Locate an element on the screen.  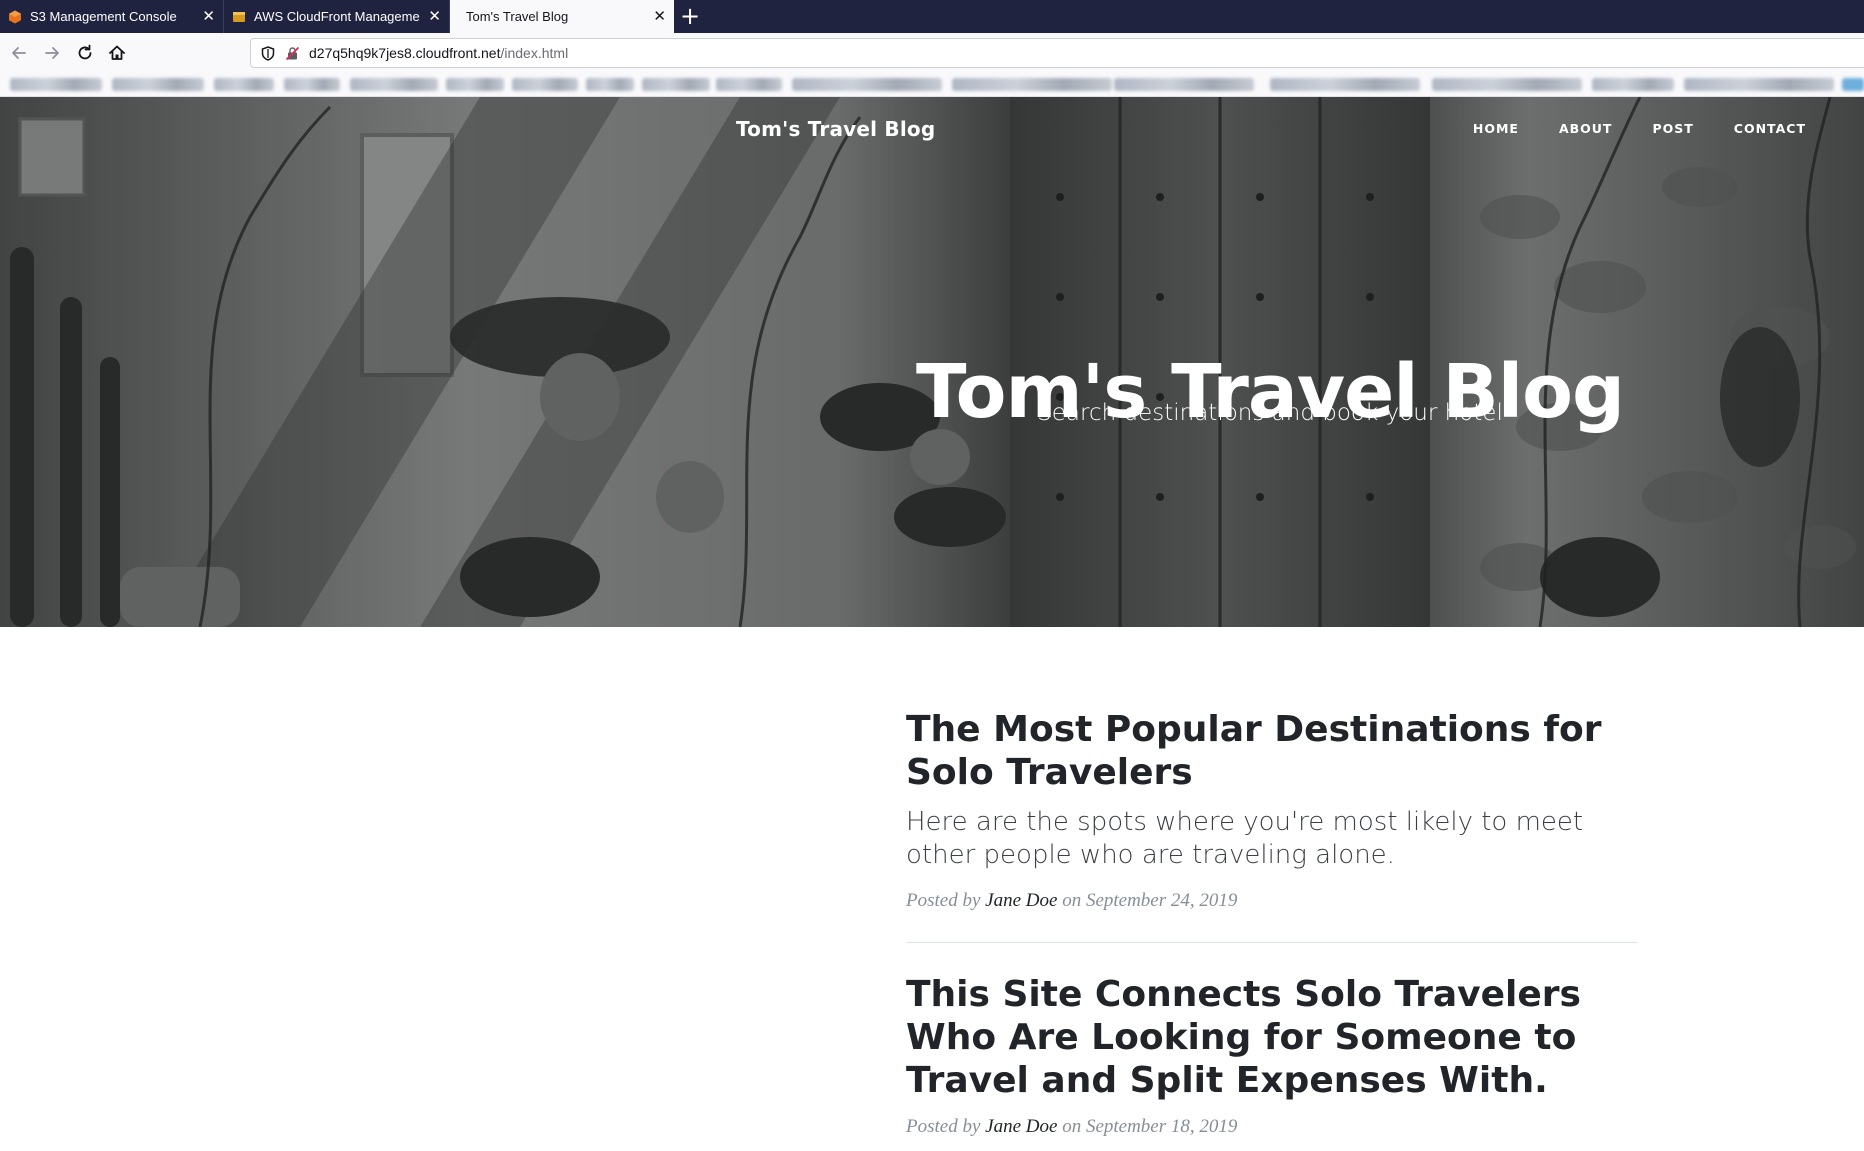
tab-title: Tom's Travel Blog is located at coordinates (517, 16).